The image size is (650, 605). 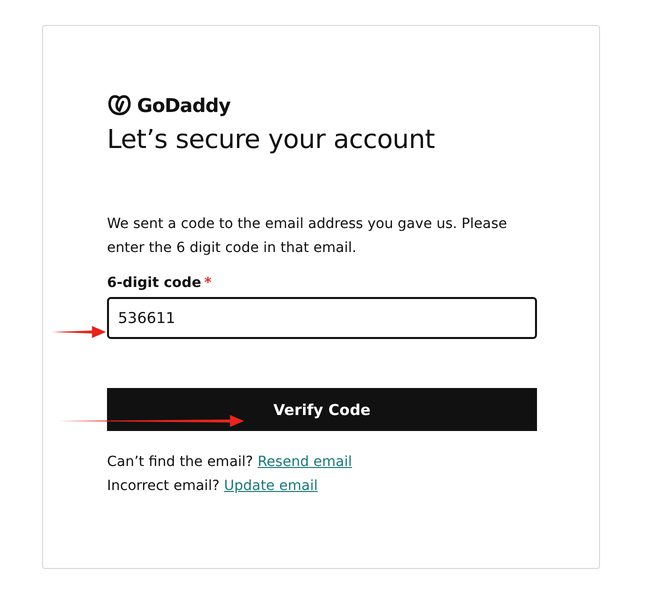 What do you see at coordinates (180, 462) in the screenshot?
I see `help-text: Can’t find the email?` at bounding box center [180, 462].